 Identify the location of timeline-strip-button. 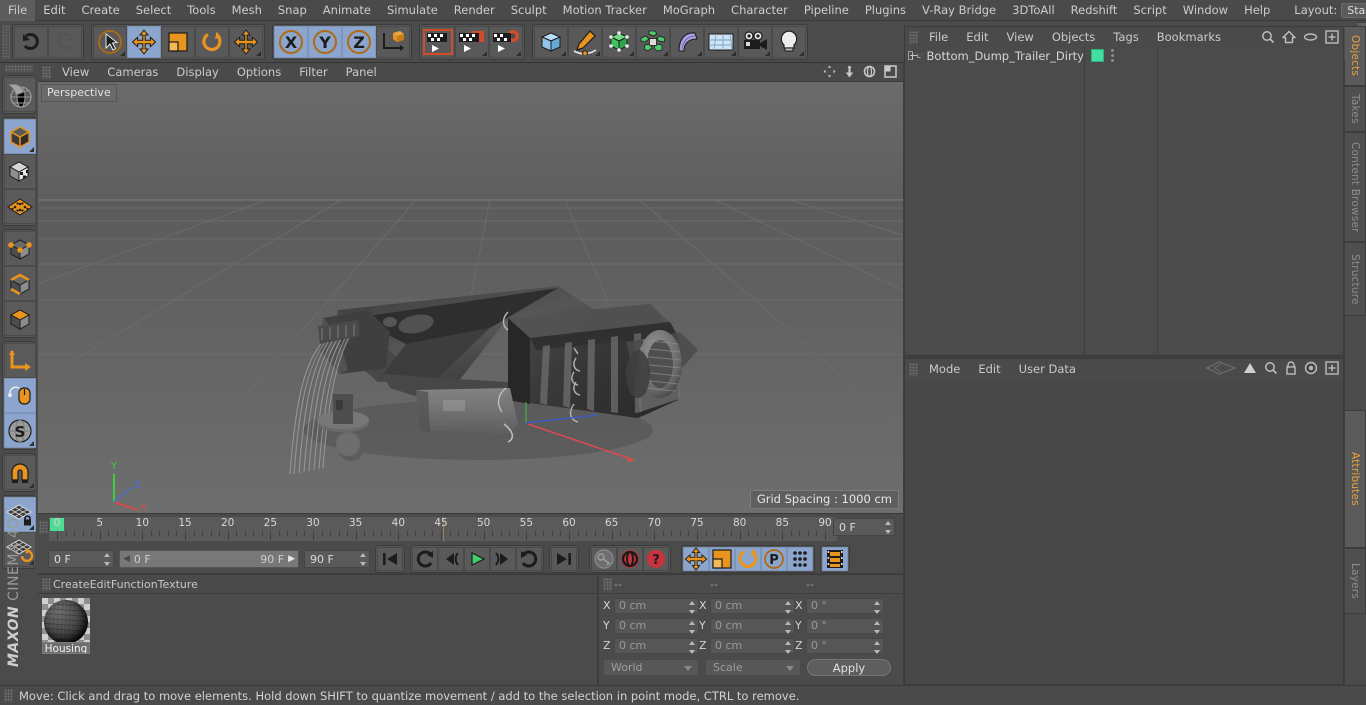
(835, 559).